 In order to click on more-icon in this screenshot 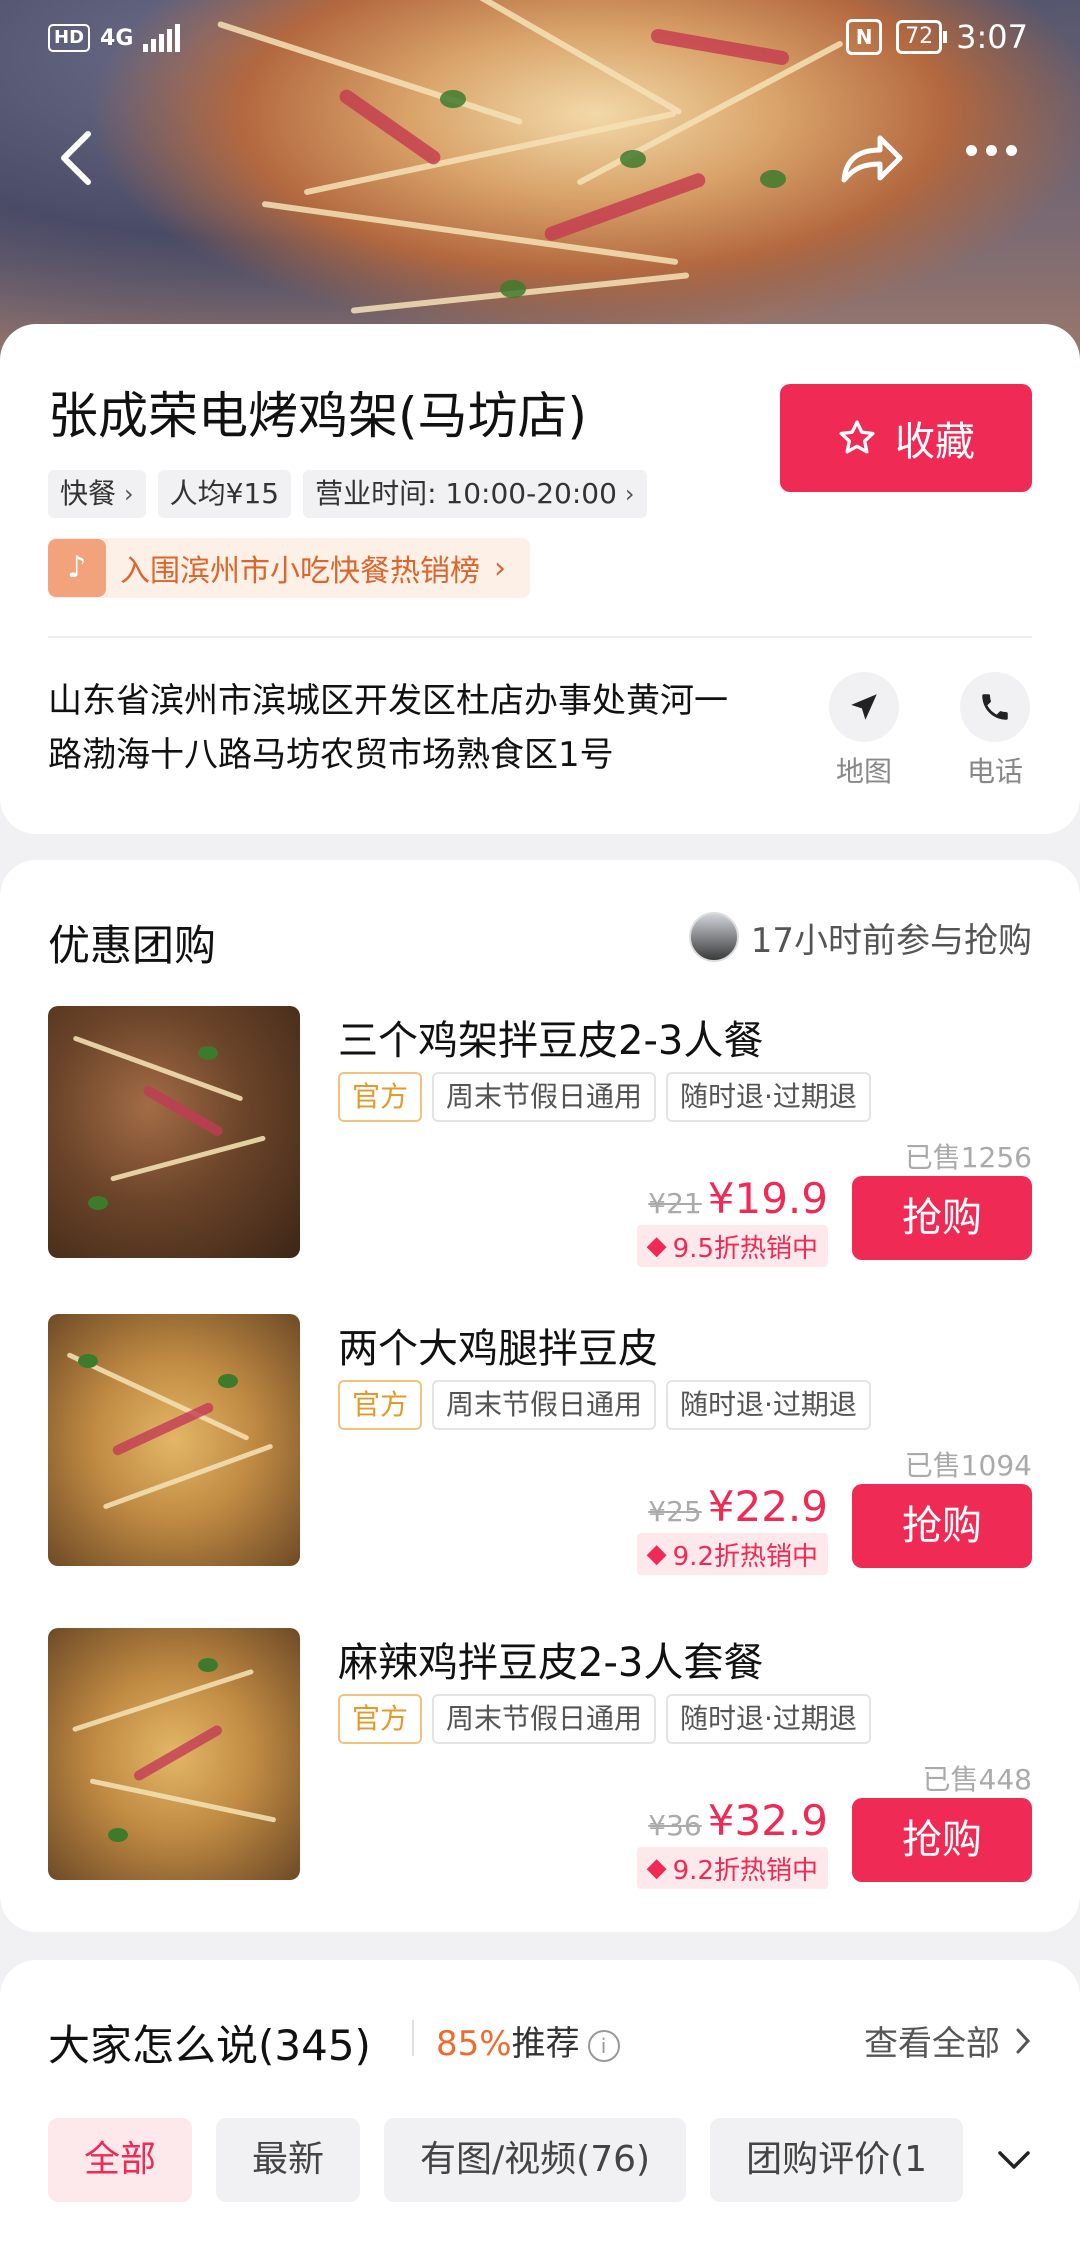, I will do `click(991, 150)`.